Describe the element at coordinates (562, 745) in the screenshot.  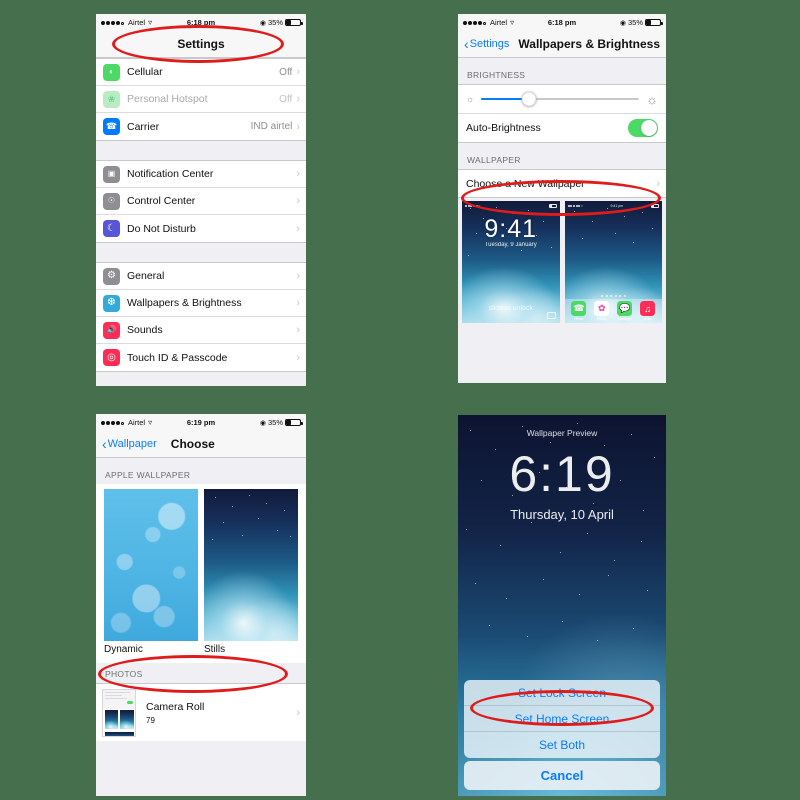
I see `set-both-button: Set Both` at that location.